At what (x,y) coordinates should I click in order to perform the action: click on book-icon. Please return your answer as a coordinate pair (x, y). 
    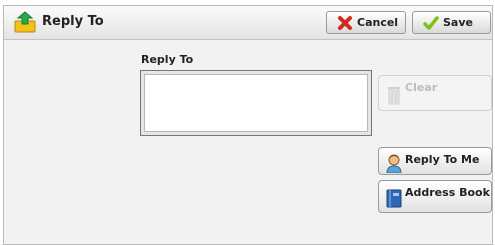
    Looking at the image, I should click on (394, 198).